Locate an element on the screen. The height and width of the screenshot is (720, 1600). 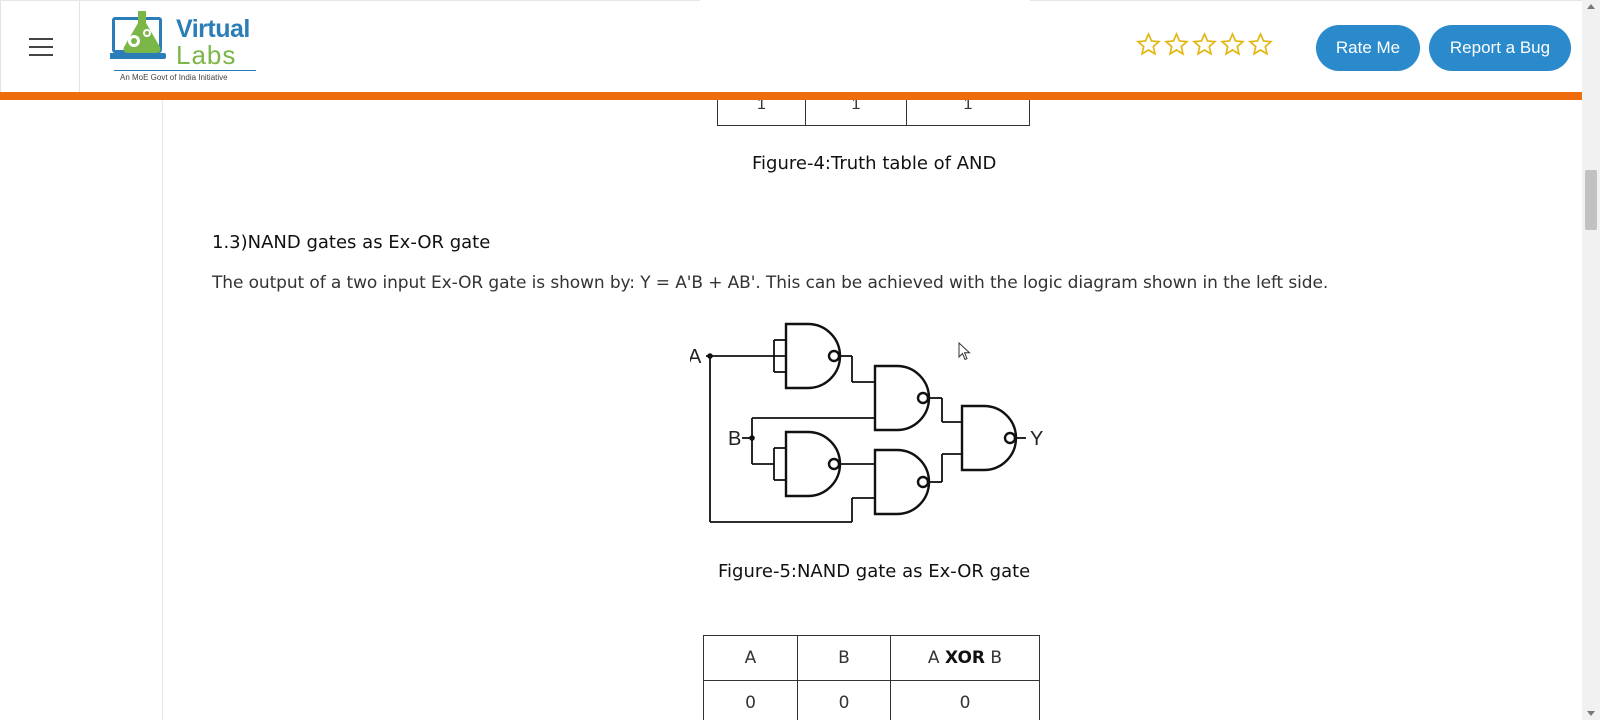
flask-logo-icon is located at coordinates (138, 35).